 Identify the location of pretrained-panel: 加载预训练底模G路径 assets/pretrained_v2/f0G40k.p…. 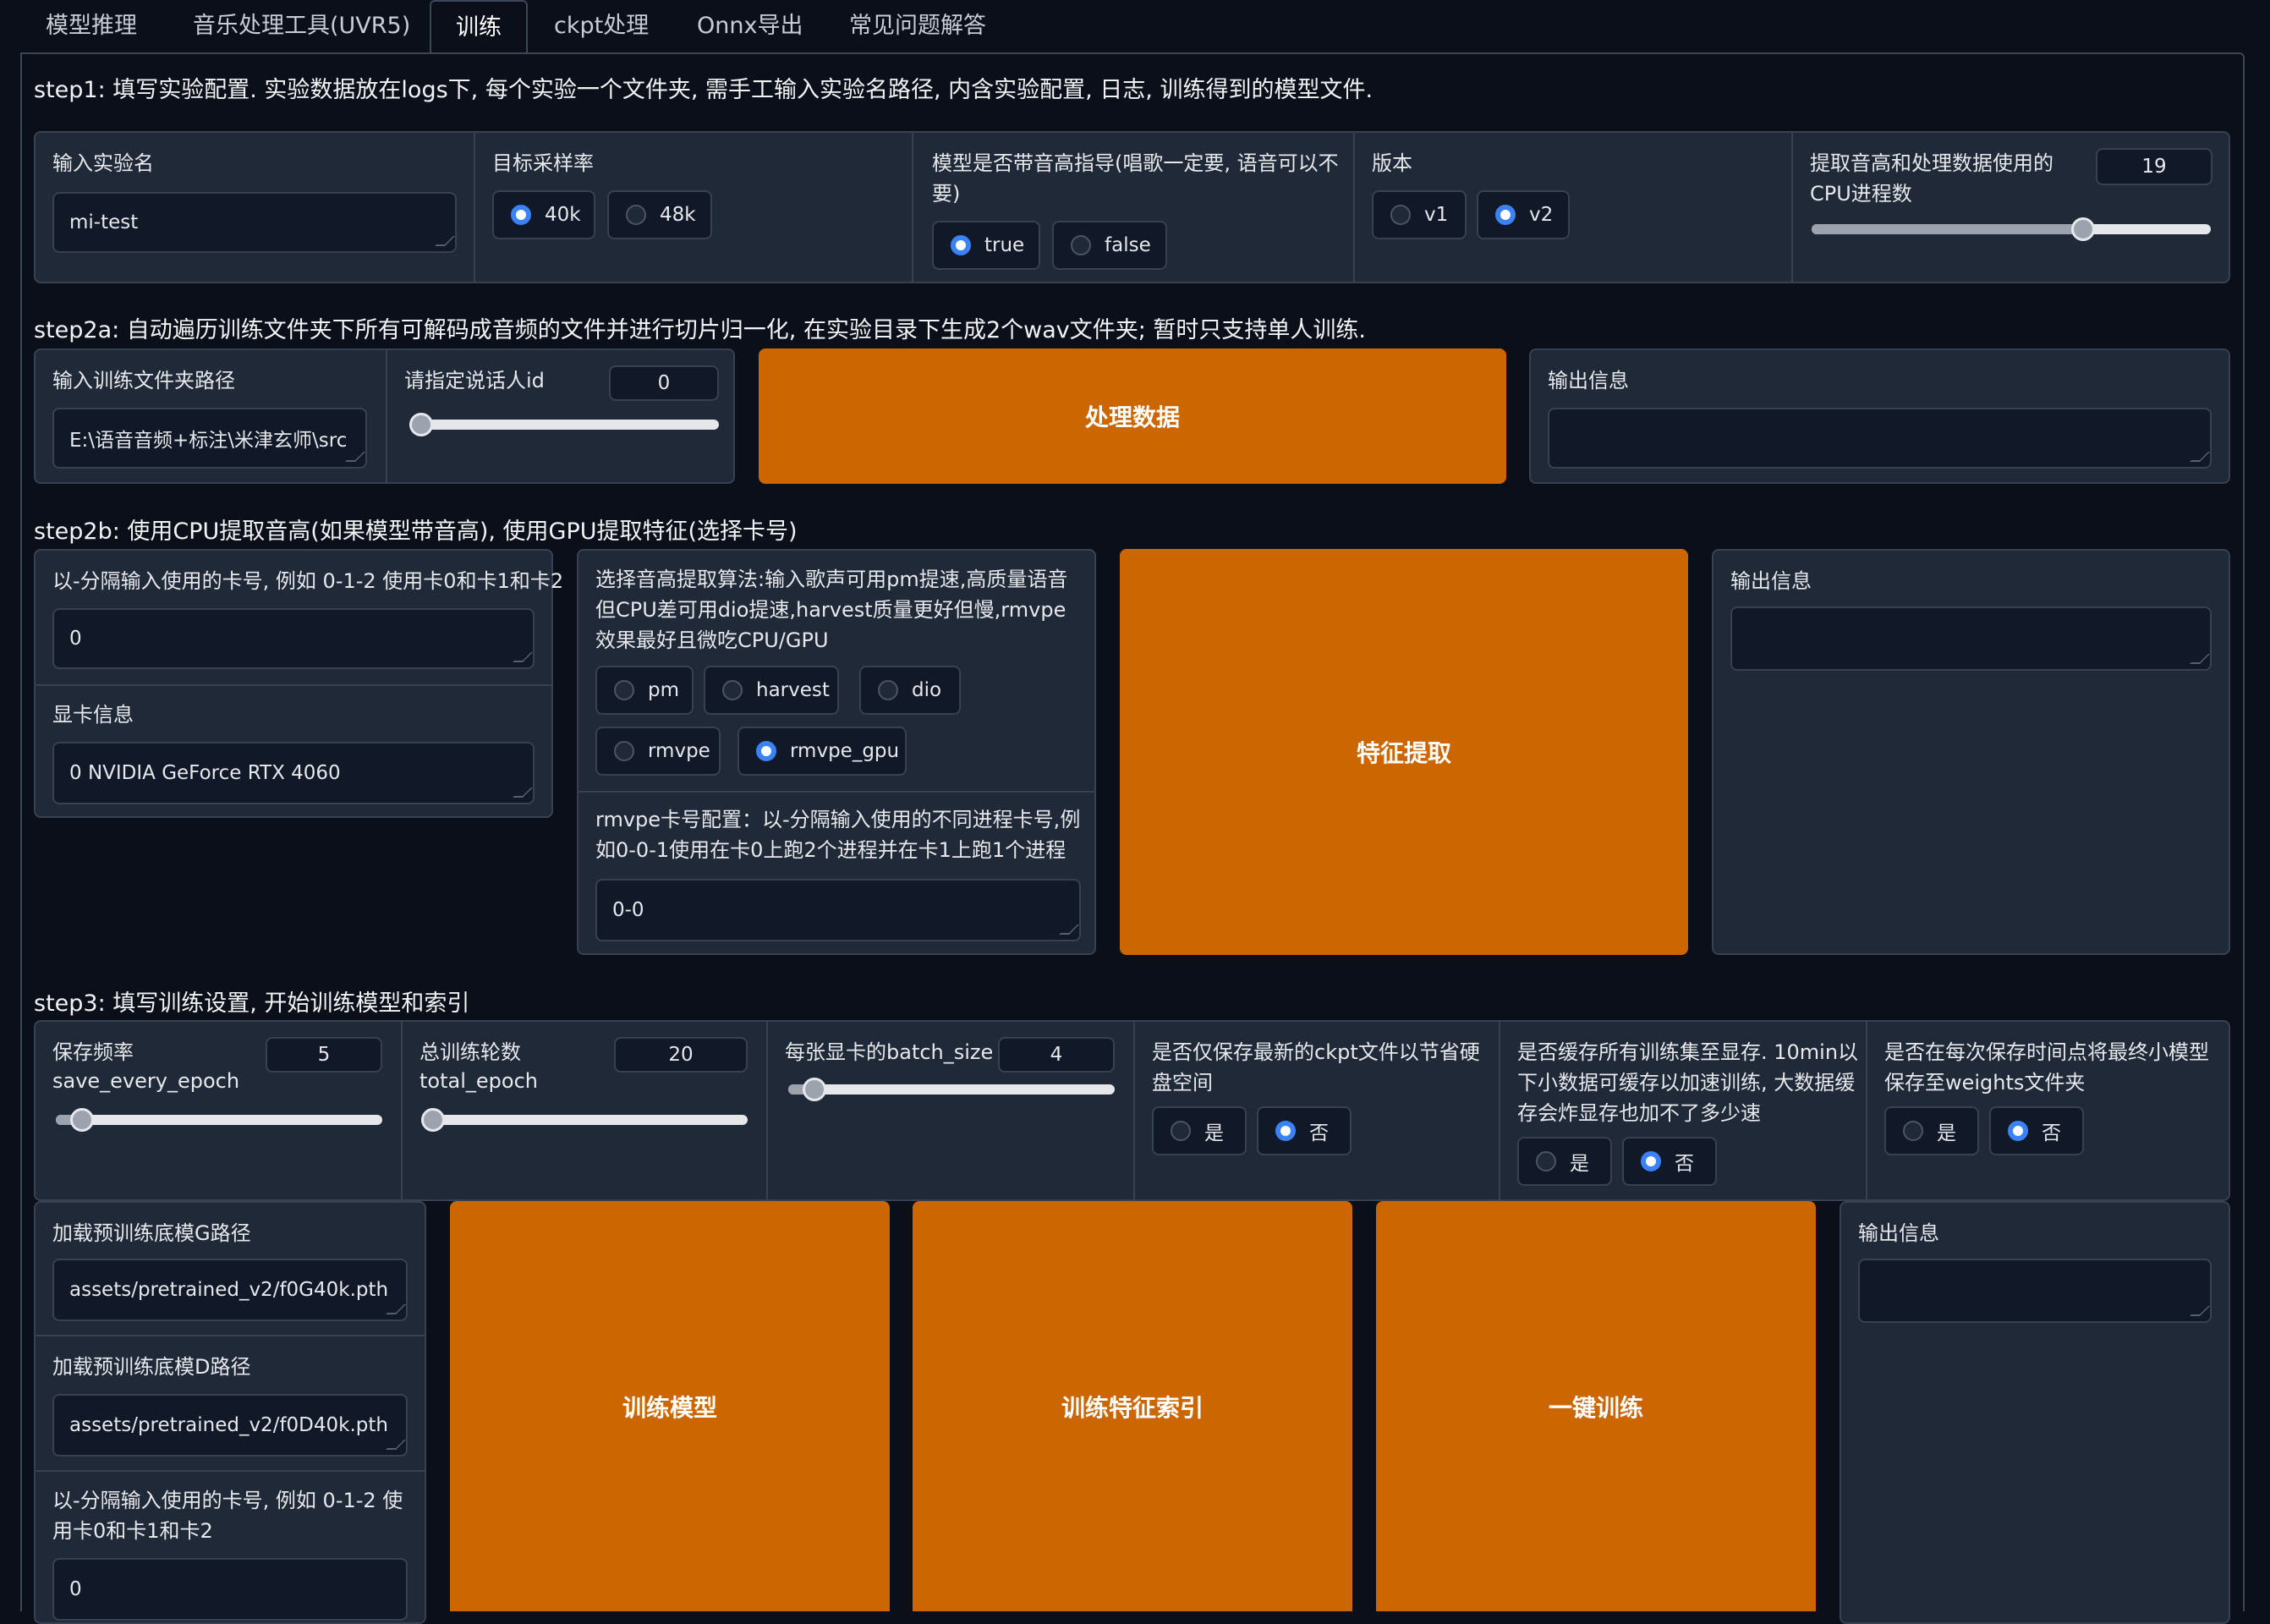
(230, 1413).